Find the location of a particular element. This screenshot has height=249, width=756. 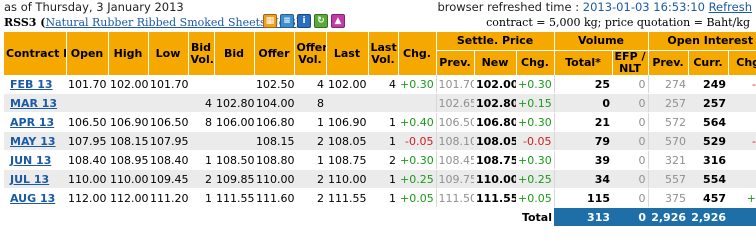

chart-icon: ▲ is located at coordinates (338, 21).